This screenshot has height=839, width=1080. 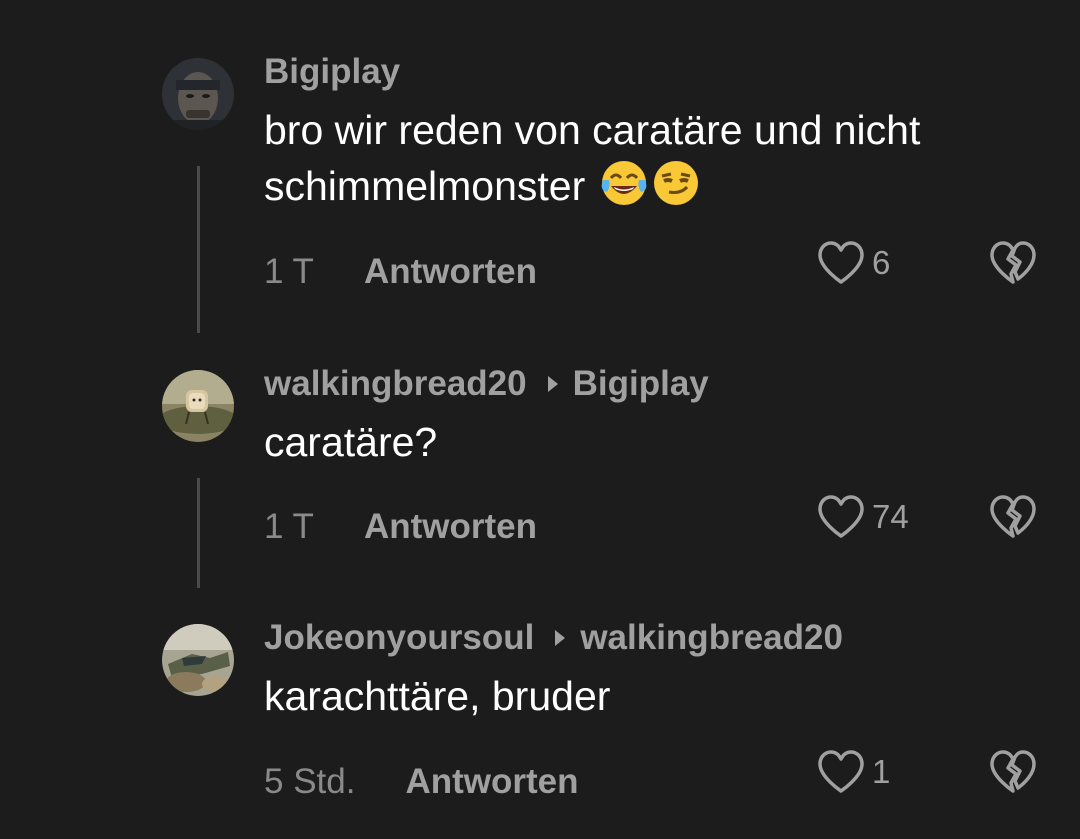 What do you see at coordinates (395, 384) in the screenshot?
I see `username: walkingbread20` at bounding box center [395, 384].